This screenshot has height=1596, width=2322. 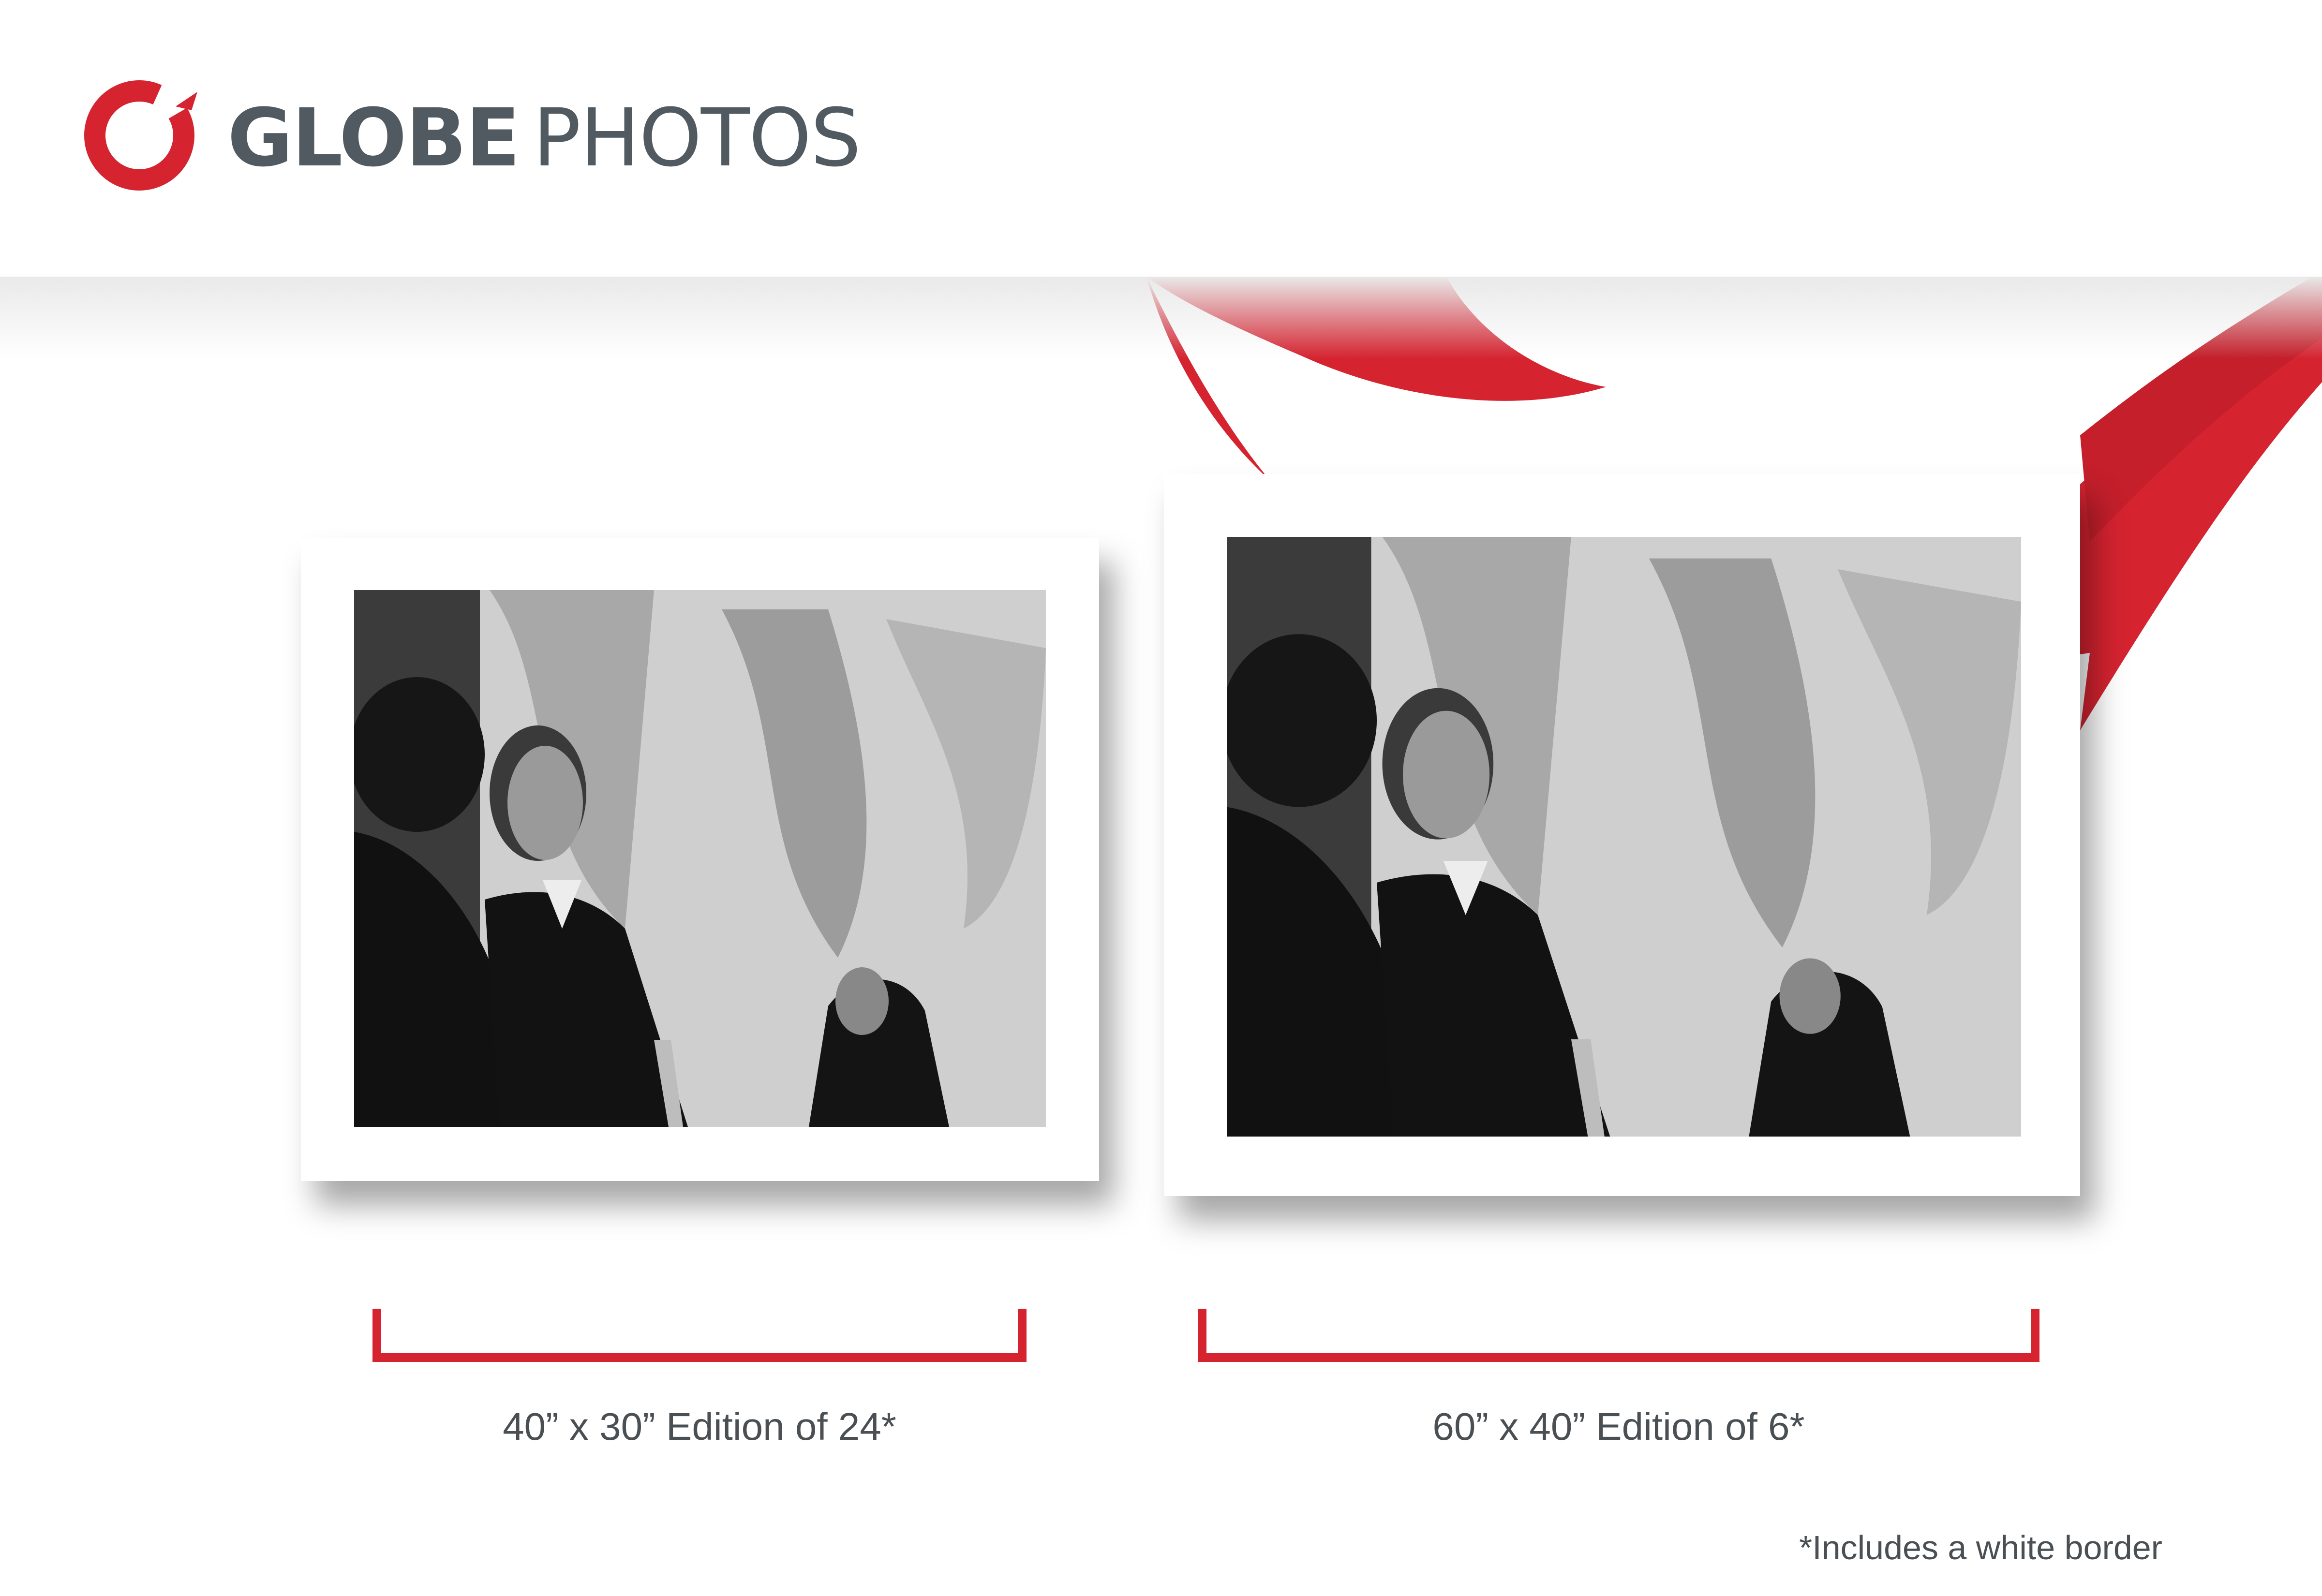 What do you see at coordinates (1618, 1335) in the screenshot?
I see `size-bracket-large` at bounding box center [1618, 1335].